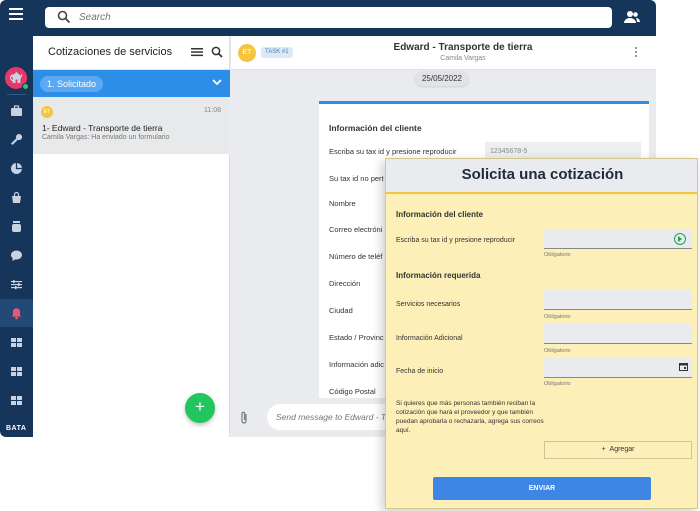  Describe the element at coordinates (456, 240) in the screenshot. I see `tax-id-label: Escriba su tax id y presione reproducir` at that location.